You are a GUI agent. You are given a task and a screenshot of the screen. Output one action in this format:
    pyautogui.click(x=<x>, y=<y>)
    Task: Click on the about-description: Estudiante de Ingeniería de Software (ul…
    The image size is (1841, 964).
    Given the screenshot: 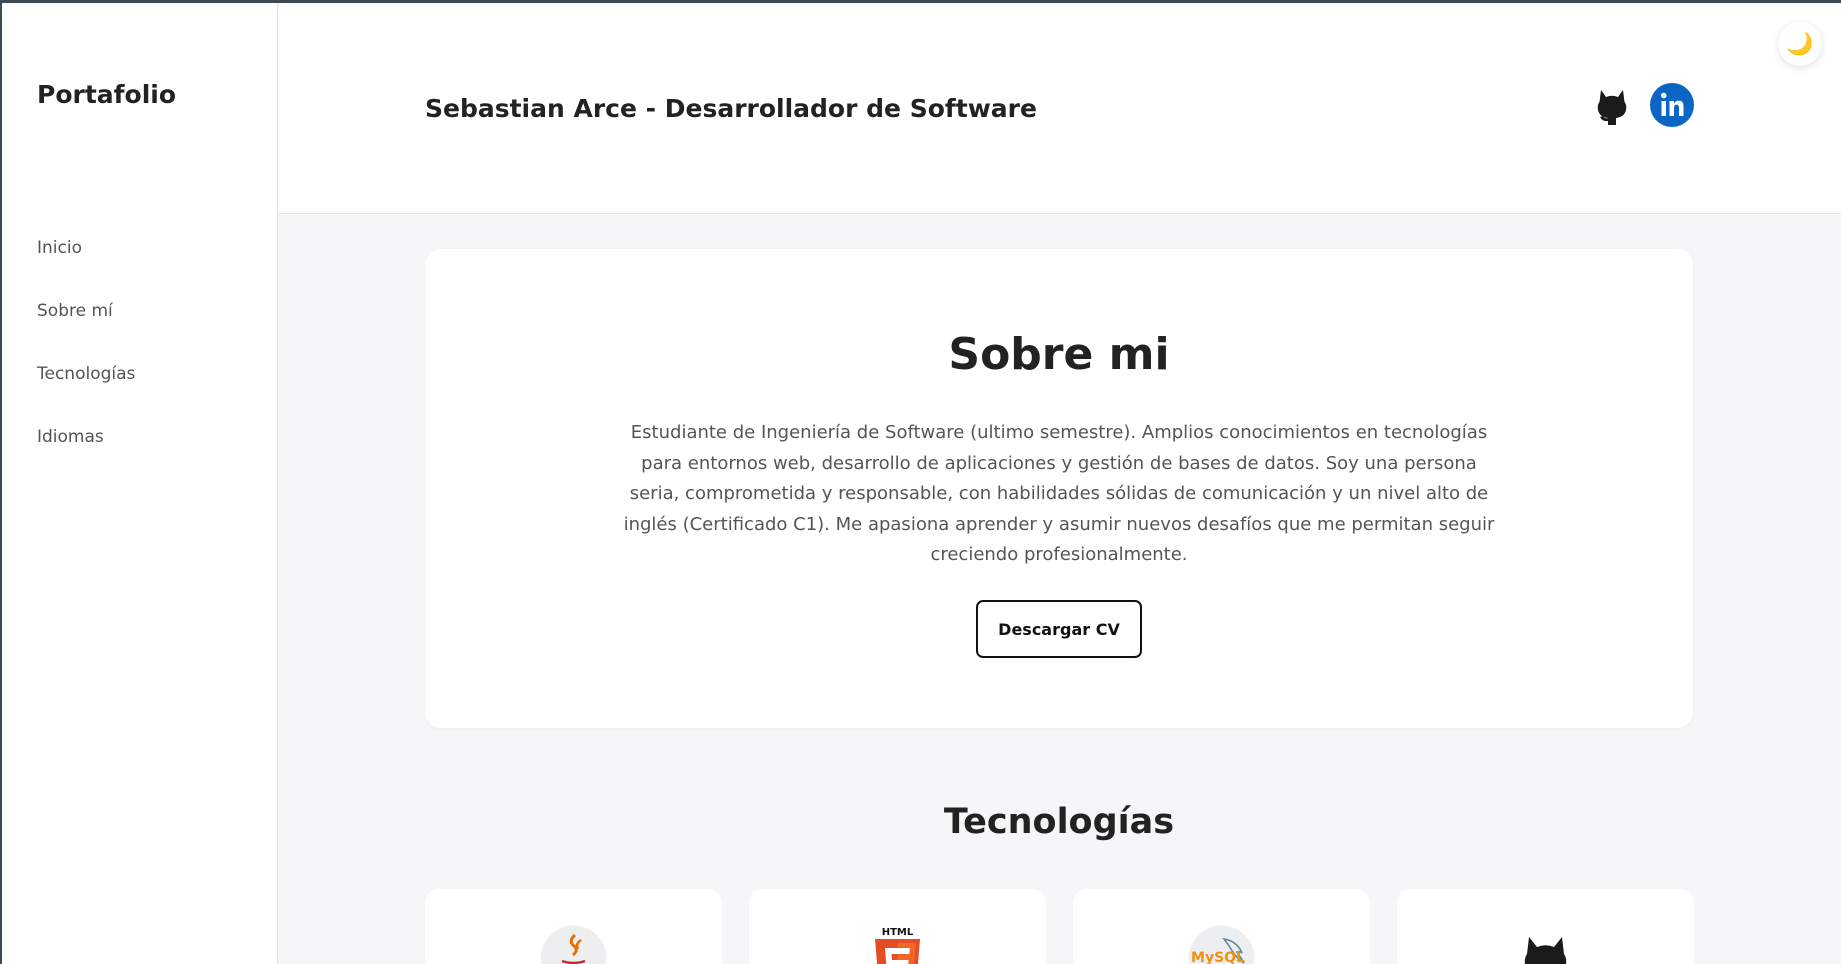 What is the action you would take?
    pyautogui.click(x=1059, y=493)
    